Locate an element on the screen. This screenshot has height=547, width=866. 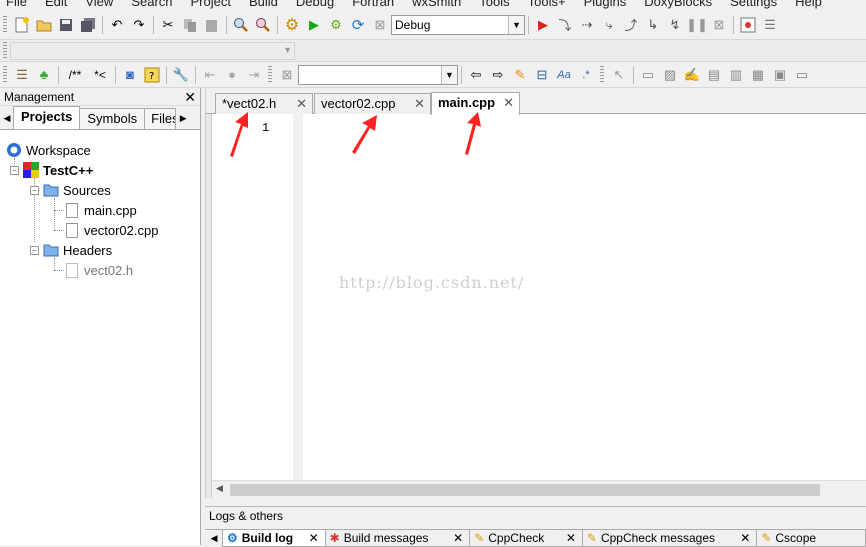
layout-c-icon: ▦ is located at coordinates (758, 75).